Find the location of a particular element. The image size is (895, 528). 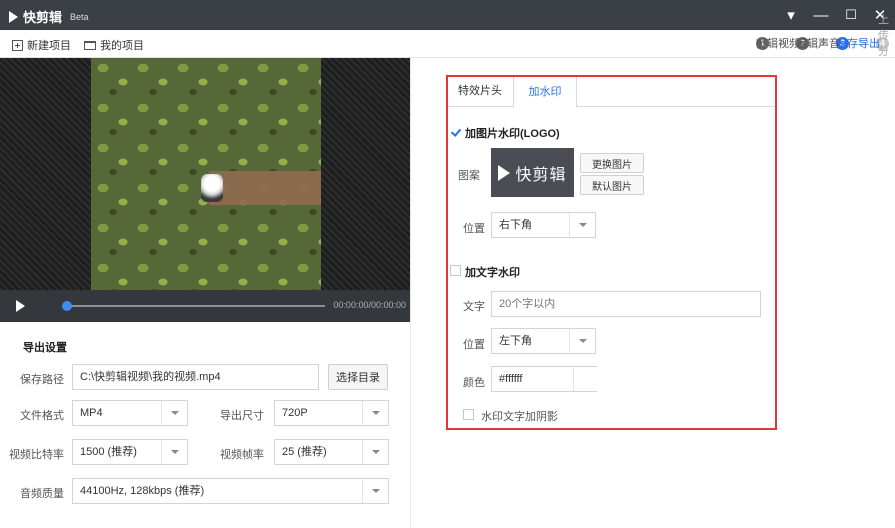

video-frame is located at coordinates (206, 174).